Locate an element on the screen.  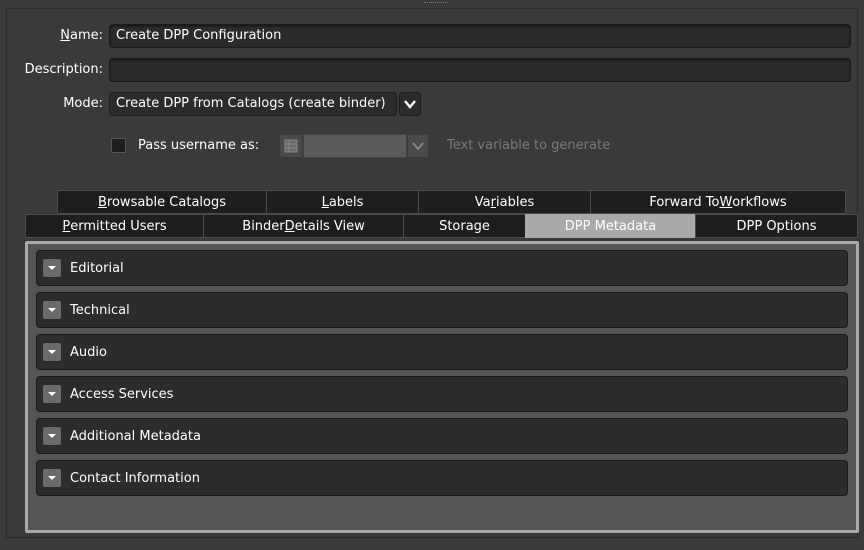
section-label: Access Services is located at coordinates (122, 394).